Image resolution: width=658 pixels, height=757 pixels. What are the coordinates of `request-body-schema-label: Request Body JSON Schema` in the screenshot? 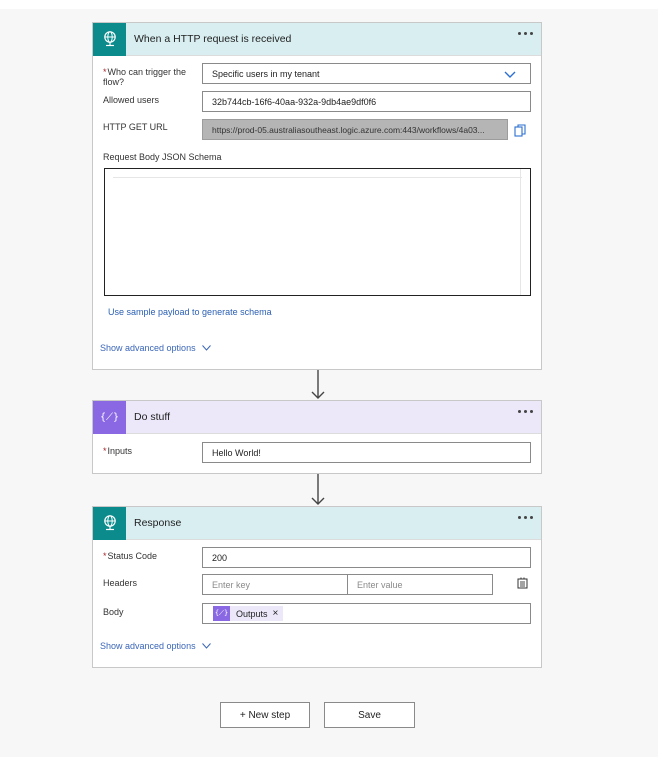 It's located at (162, 157).